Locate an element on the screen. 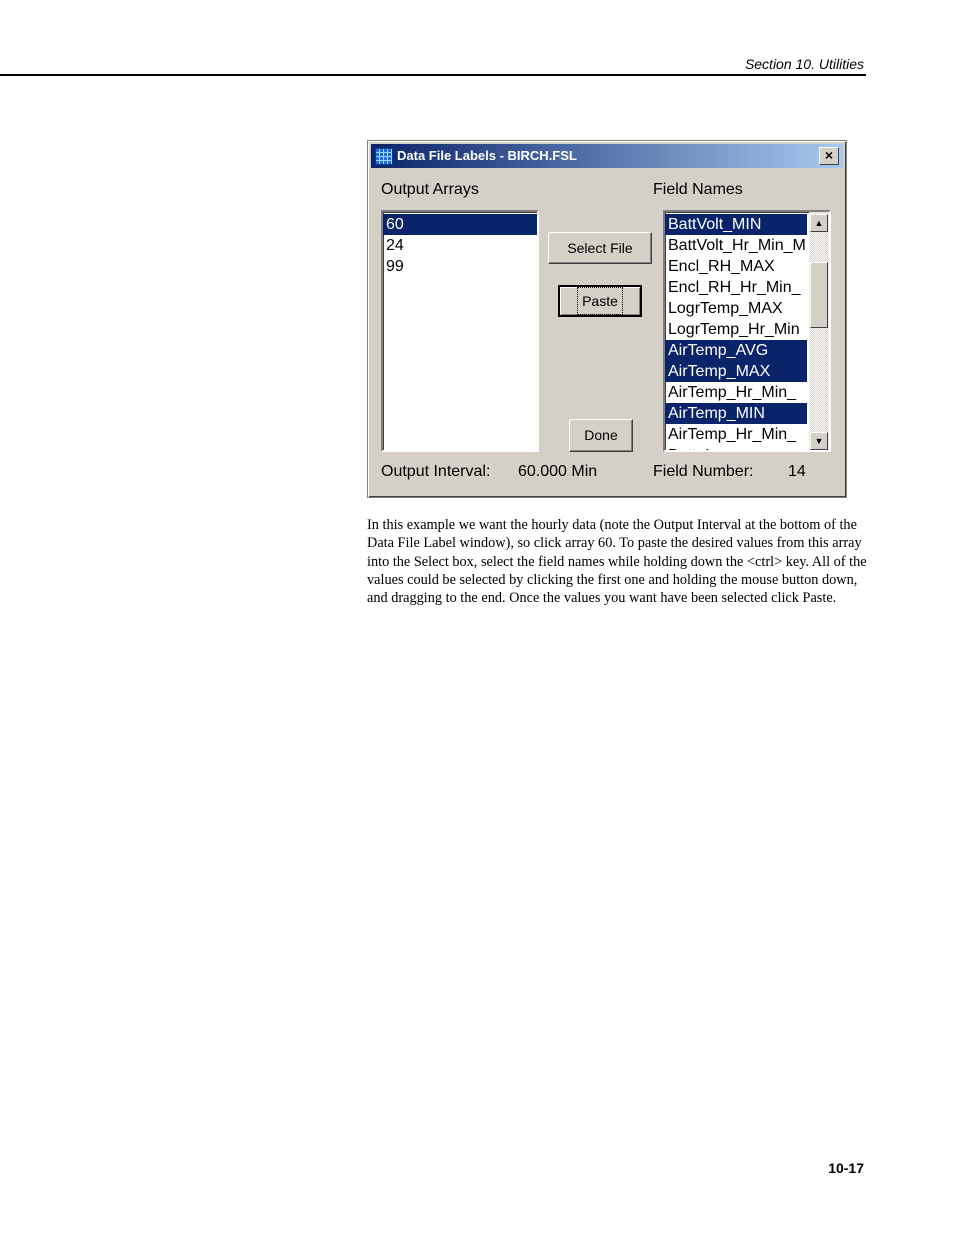 The image size is (954, 1235). output-arrays-label: Output Arrays is located at coordinates (430, 189).